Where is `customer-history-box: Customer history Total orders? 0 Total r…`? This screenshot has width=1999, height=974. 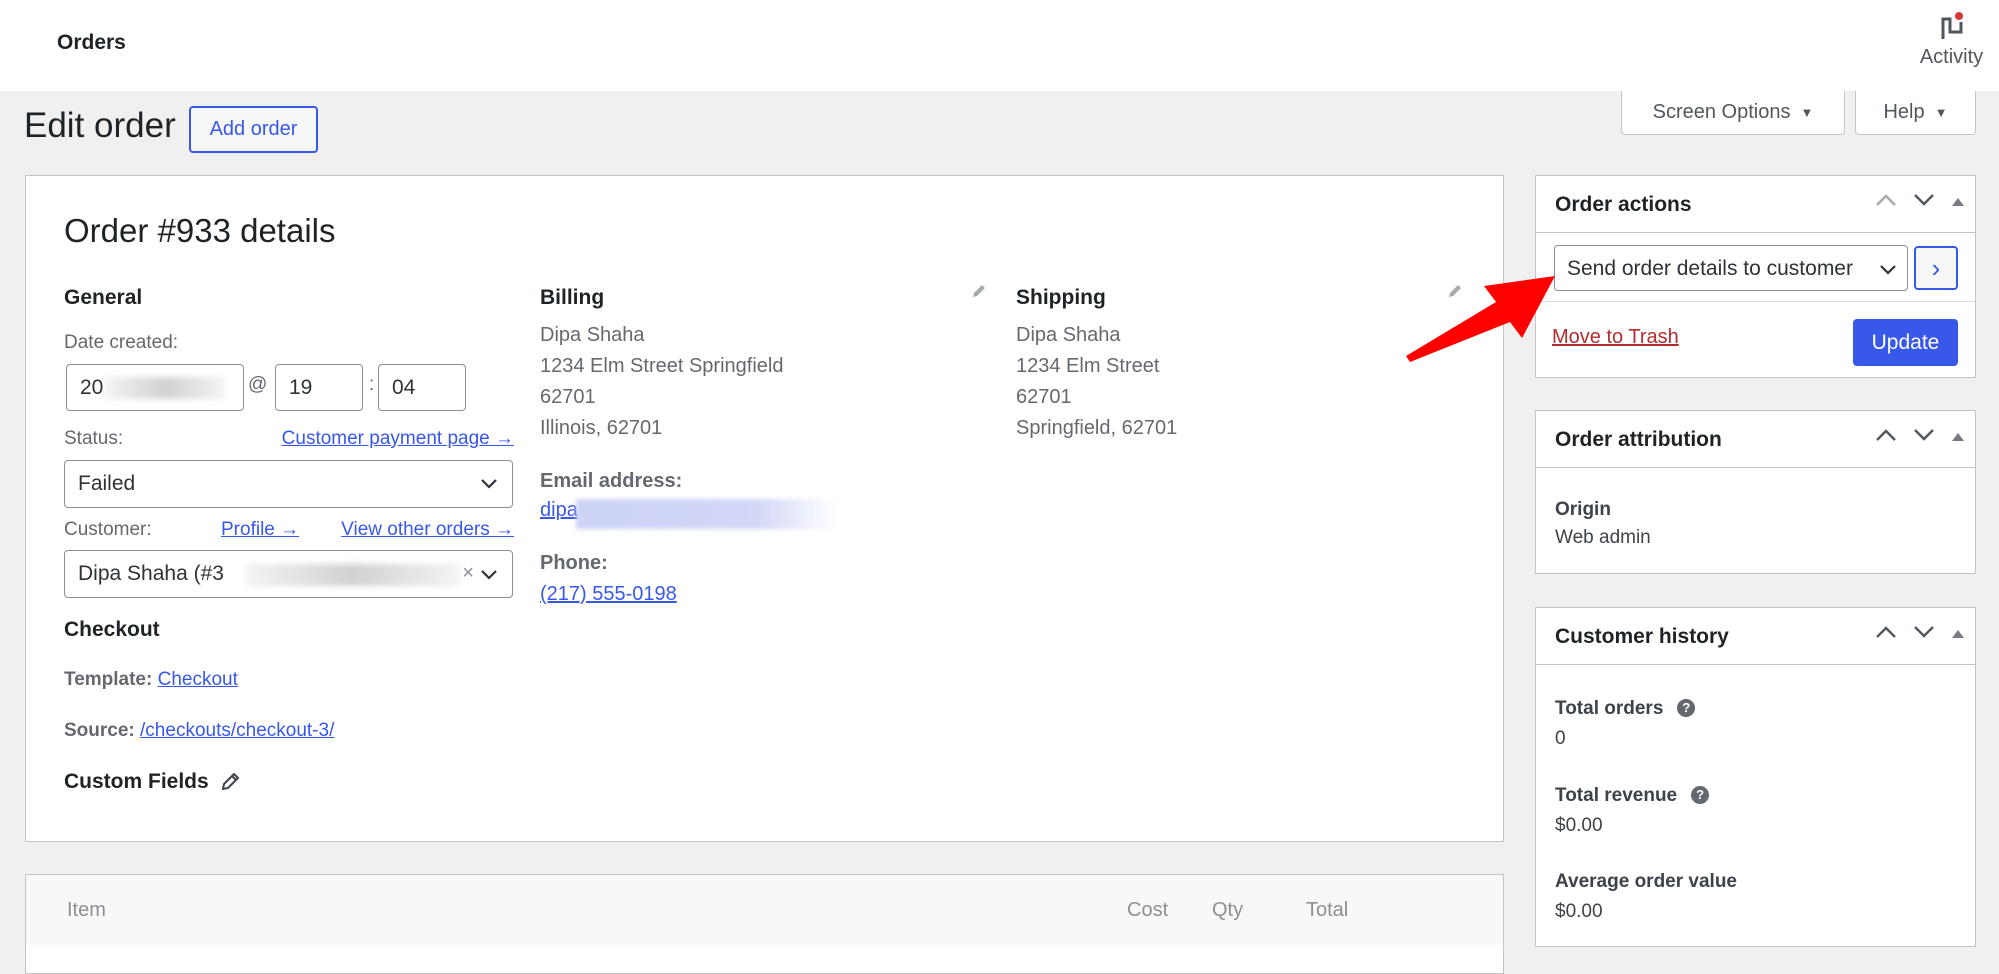 customer-history-box: Customer history Total orders? 0 Total r… is located at coordinates (1755, 777).